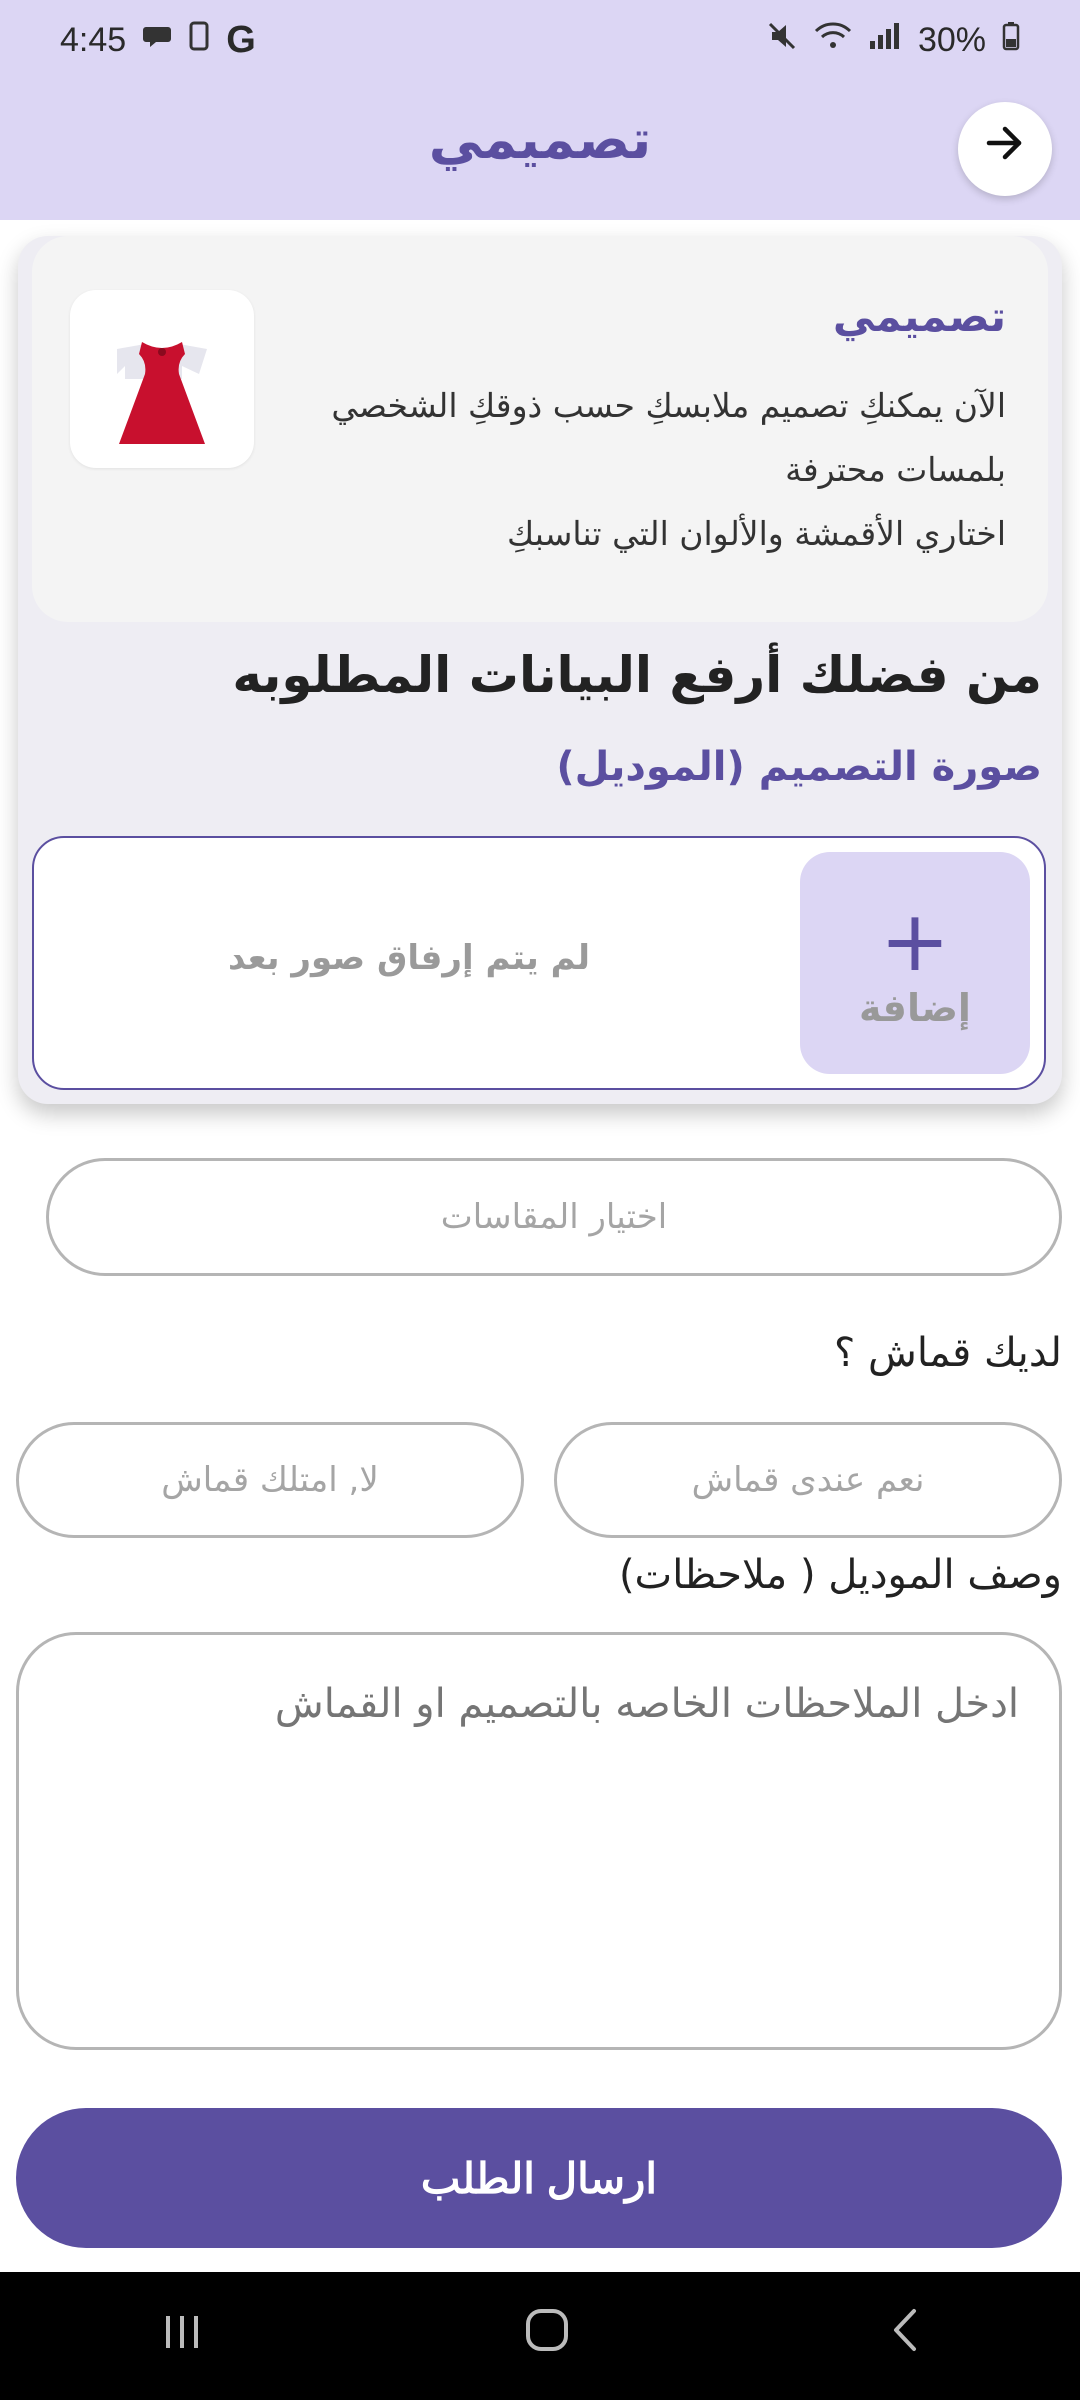 The image size is (1080, 2400). What do you see at coordinates (1011, 40) in the screenshot?
I see `battery-icon` at bounding box center [1011, 40].